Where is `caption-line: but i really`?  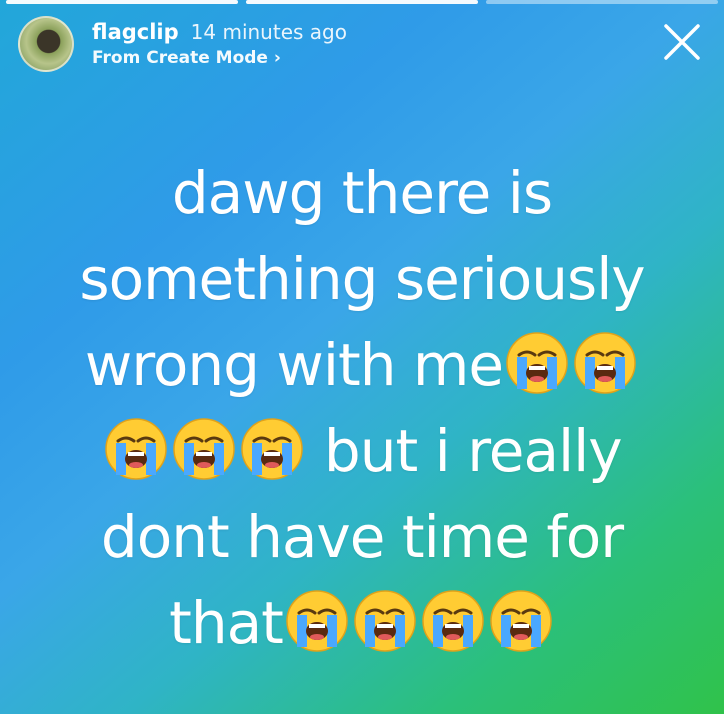
caption-line: but i really is located at coordinates (362, 451).